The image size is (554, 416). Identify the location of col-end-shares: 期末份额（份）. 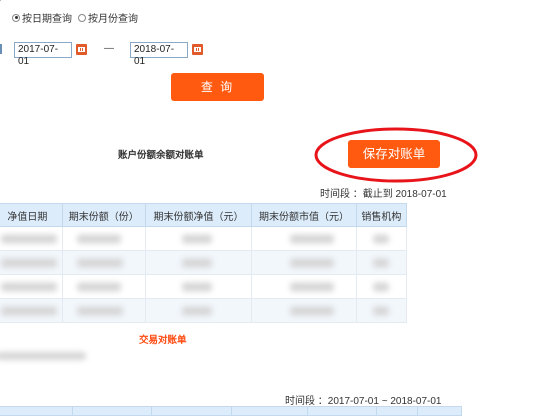
(103, 215).